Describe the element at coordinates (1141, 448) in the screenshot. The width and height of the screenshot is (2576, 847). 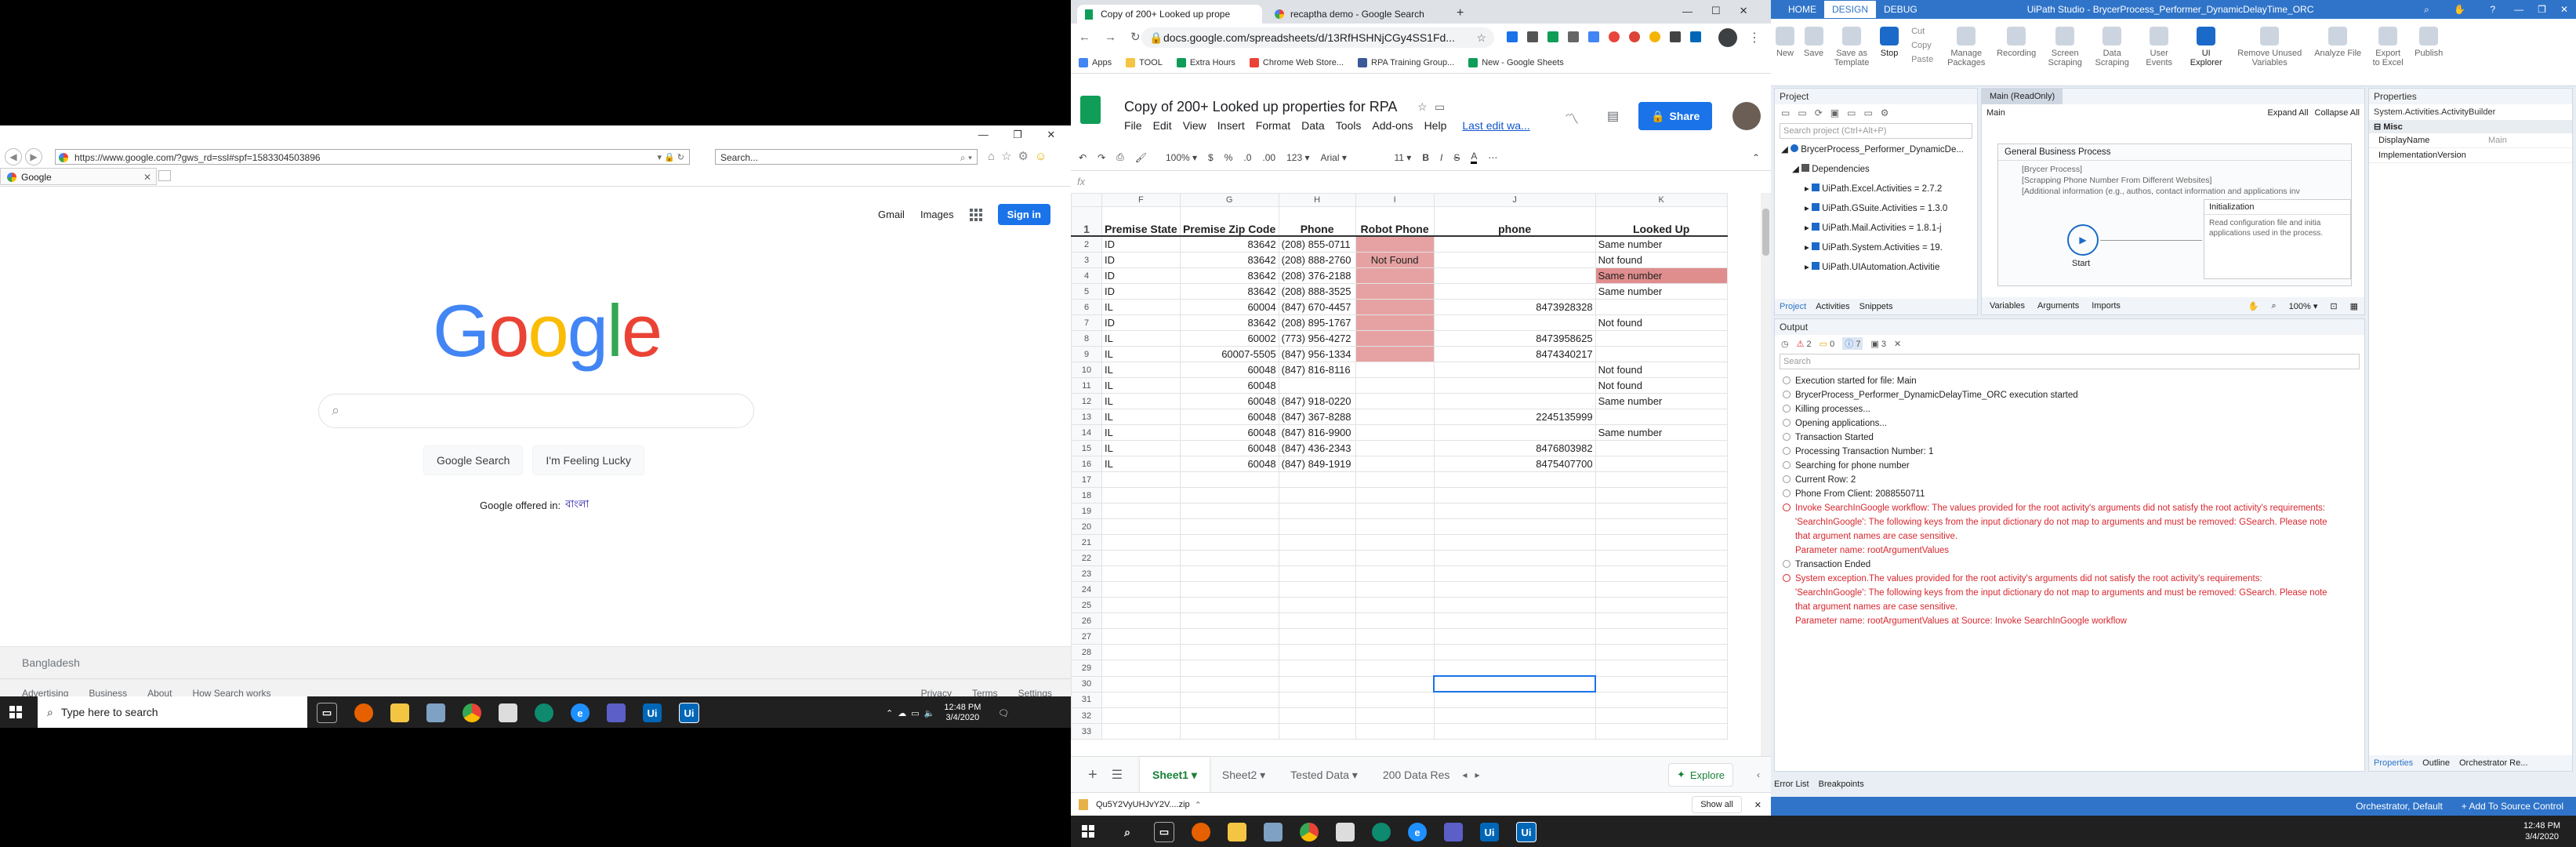
I see `grid-cell: IL` at that location.